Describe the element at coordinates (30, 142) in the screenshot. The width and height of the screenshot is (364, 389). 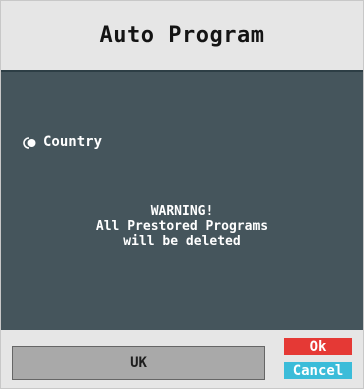
I see `radio-selected-icon` at that location.